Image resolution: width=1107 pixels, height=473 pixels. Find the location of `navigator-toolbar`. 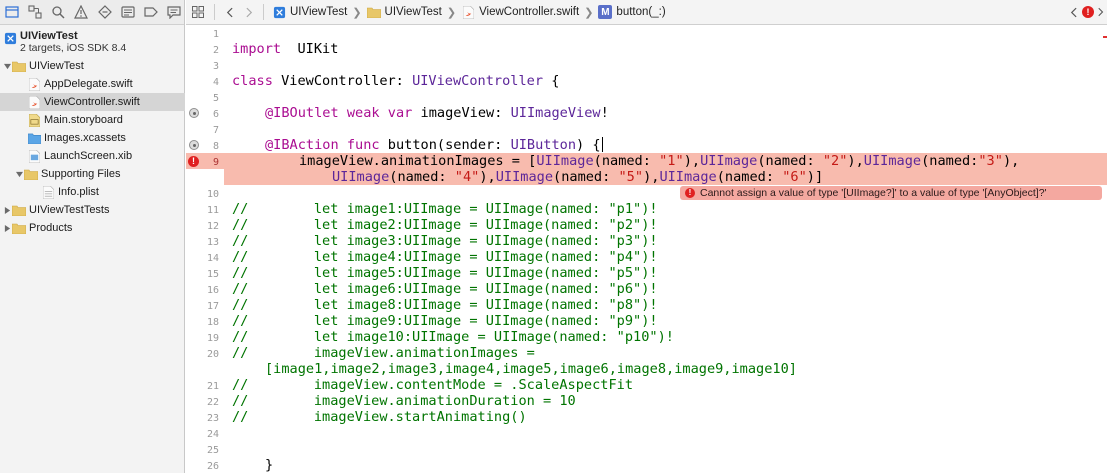

navigator-toolbar is located at coordinates (92, 12).